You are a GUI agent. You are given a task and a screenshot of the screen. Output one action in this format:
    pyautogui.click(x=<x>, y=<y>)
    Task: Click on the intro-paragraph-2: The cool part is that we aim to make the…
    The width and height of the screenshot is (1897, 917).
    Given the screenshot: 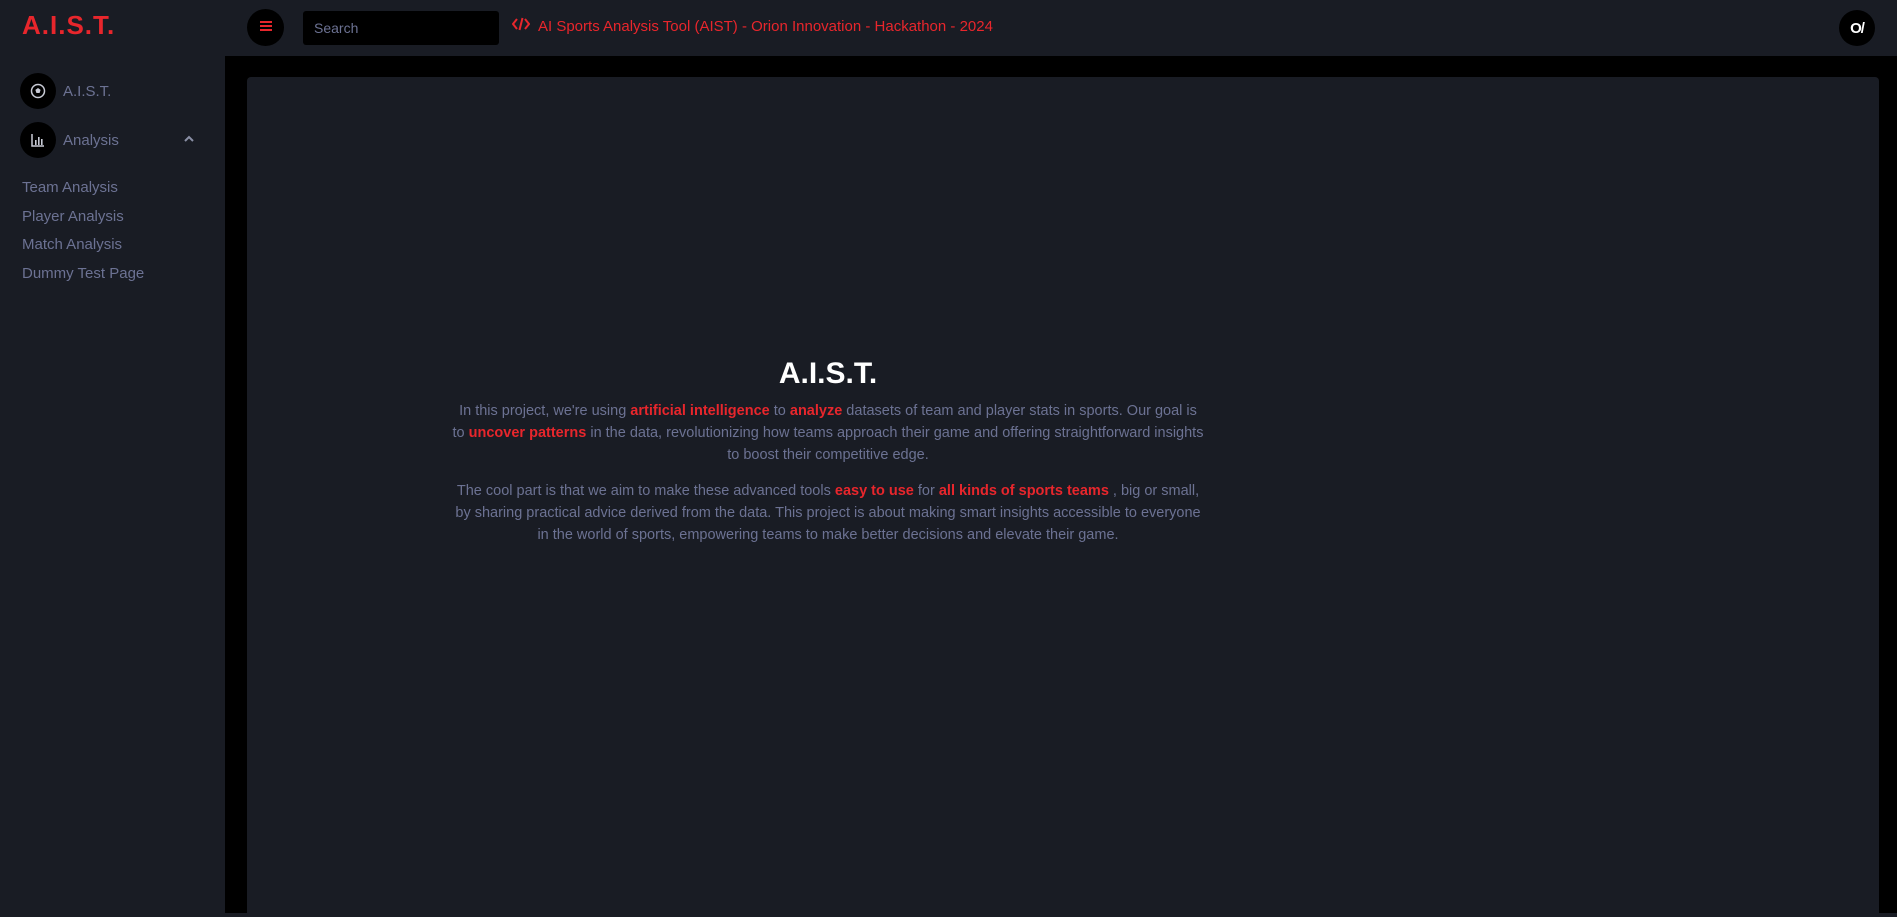 What is the action you would take?
    pyautogui.click(x=828, y=513)
    